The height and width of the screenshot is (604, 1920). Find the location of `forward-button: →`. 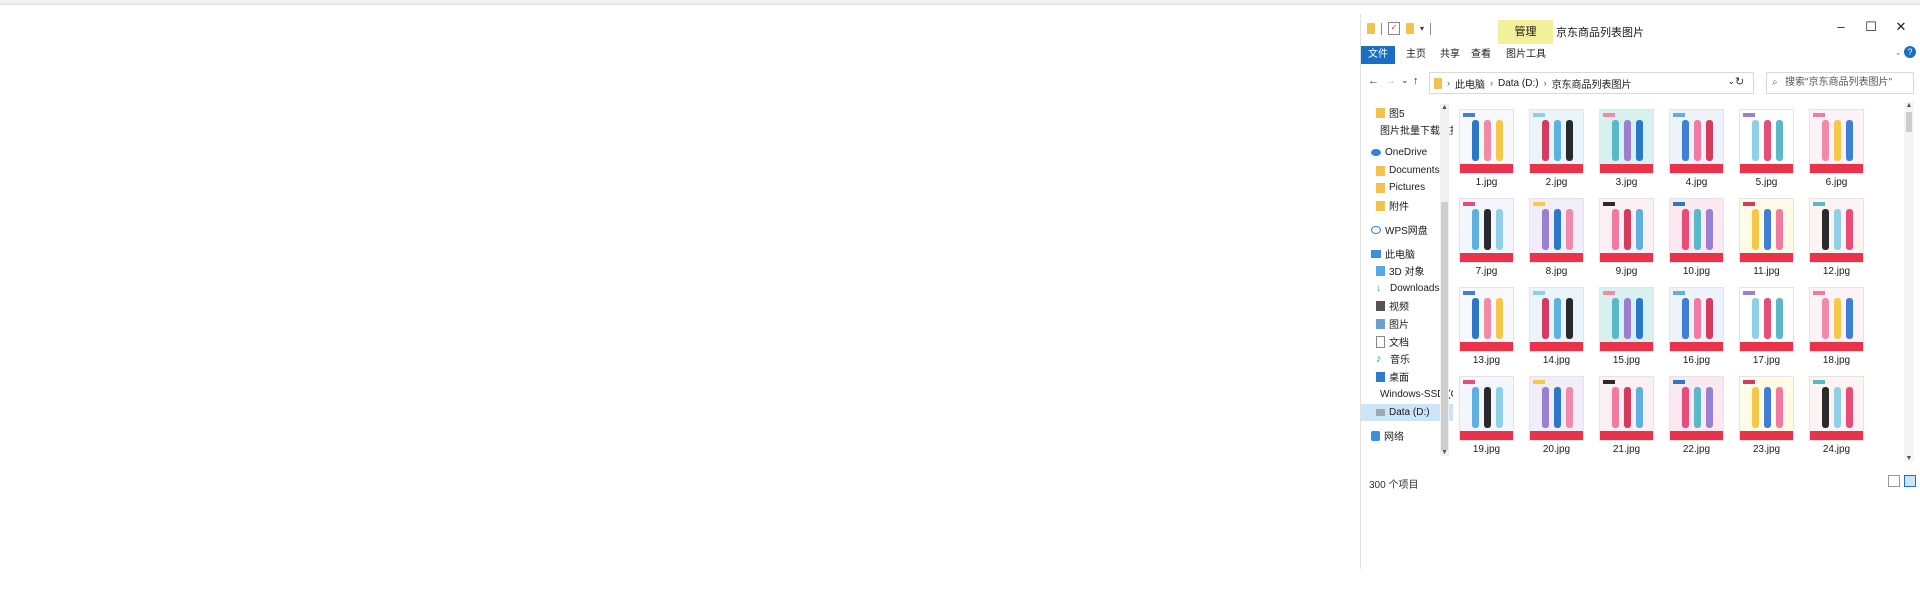

forward-button: → is located at coordinates (1390, 81).